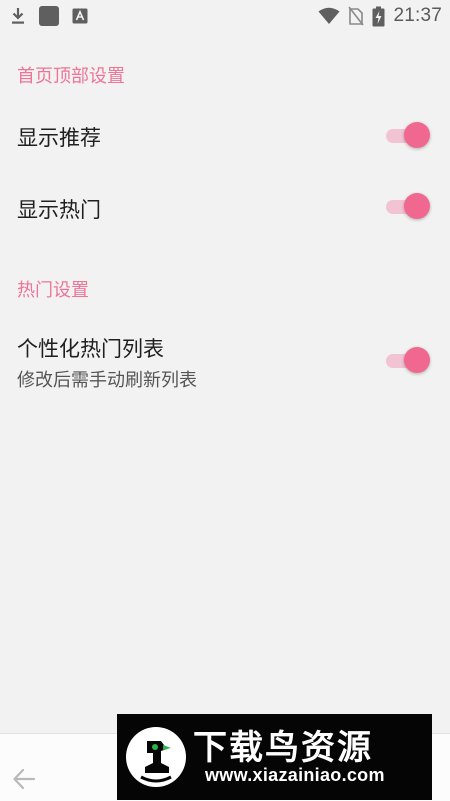 This screenshot has width=450, height=801. I want to click on status-bar-left, so click(55, 16).